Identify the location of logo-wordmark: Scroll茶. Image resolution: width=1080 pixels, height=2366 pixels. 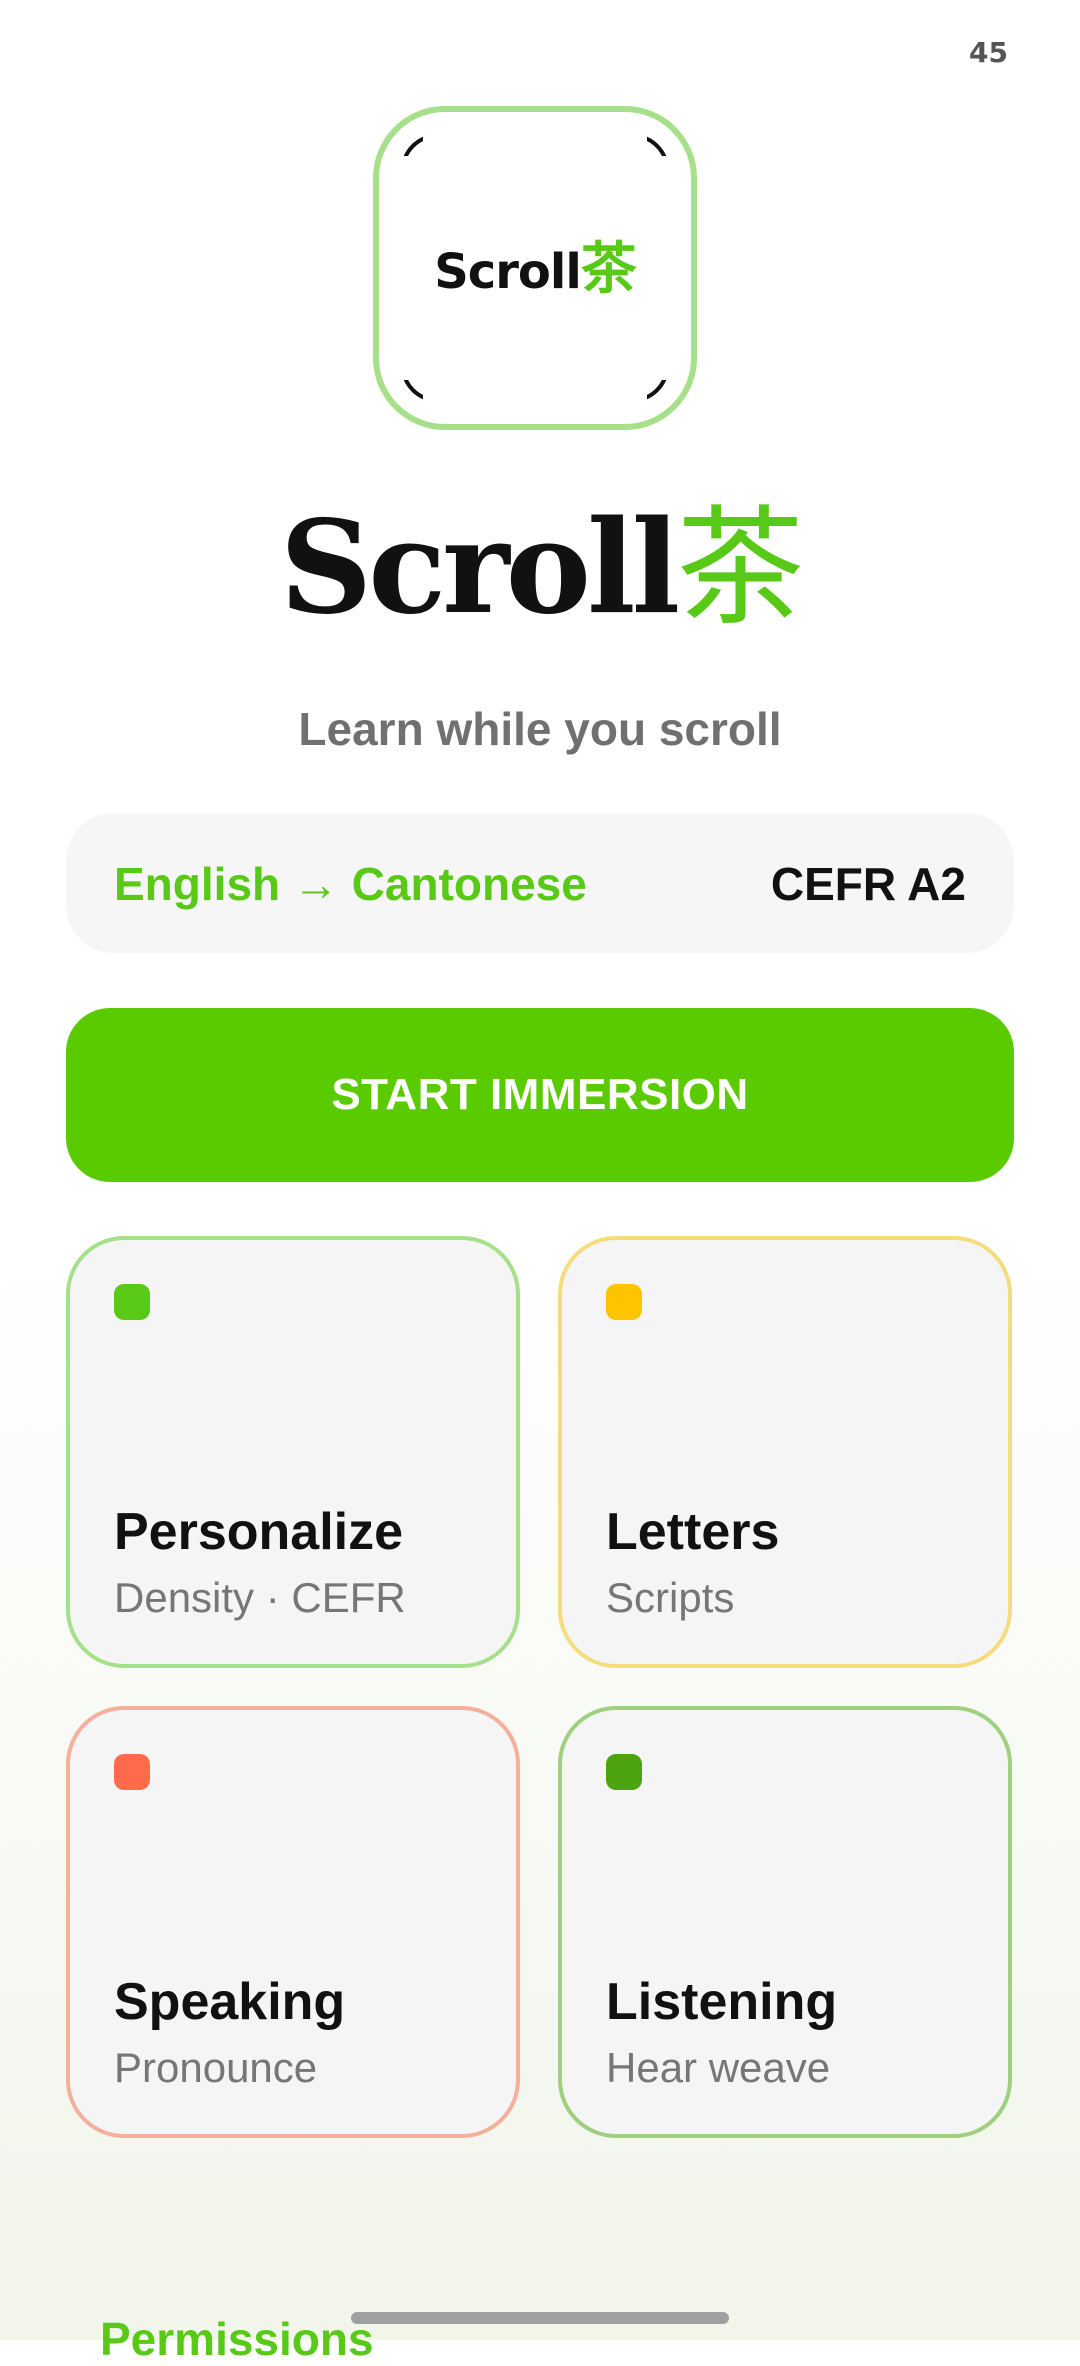
(535, 264).